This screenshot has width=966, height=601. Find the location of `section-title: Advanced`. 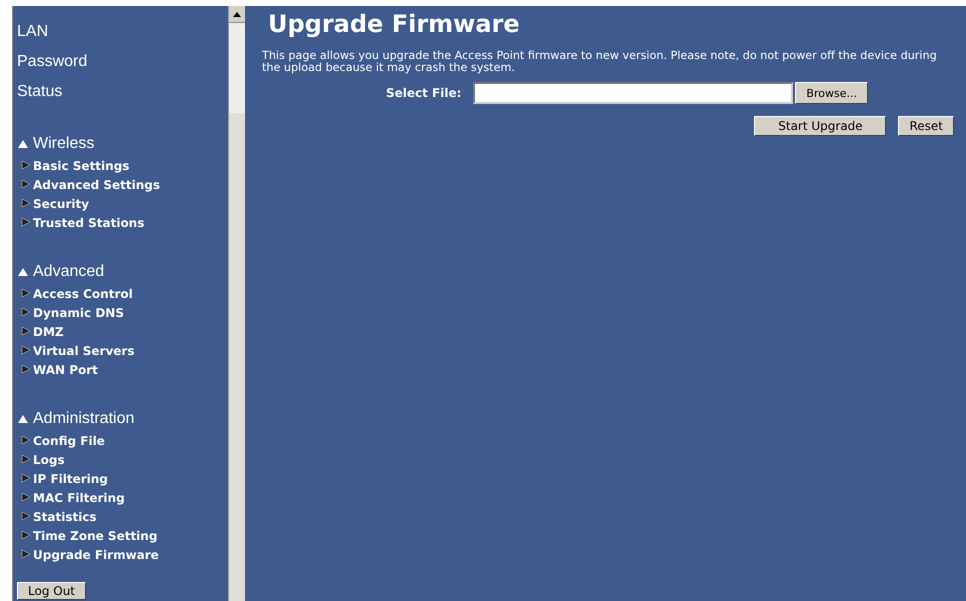

section-title: Advanced is located at coordinates (68, 272).